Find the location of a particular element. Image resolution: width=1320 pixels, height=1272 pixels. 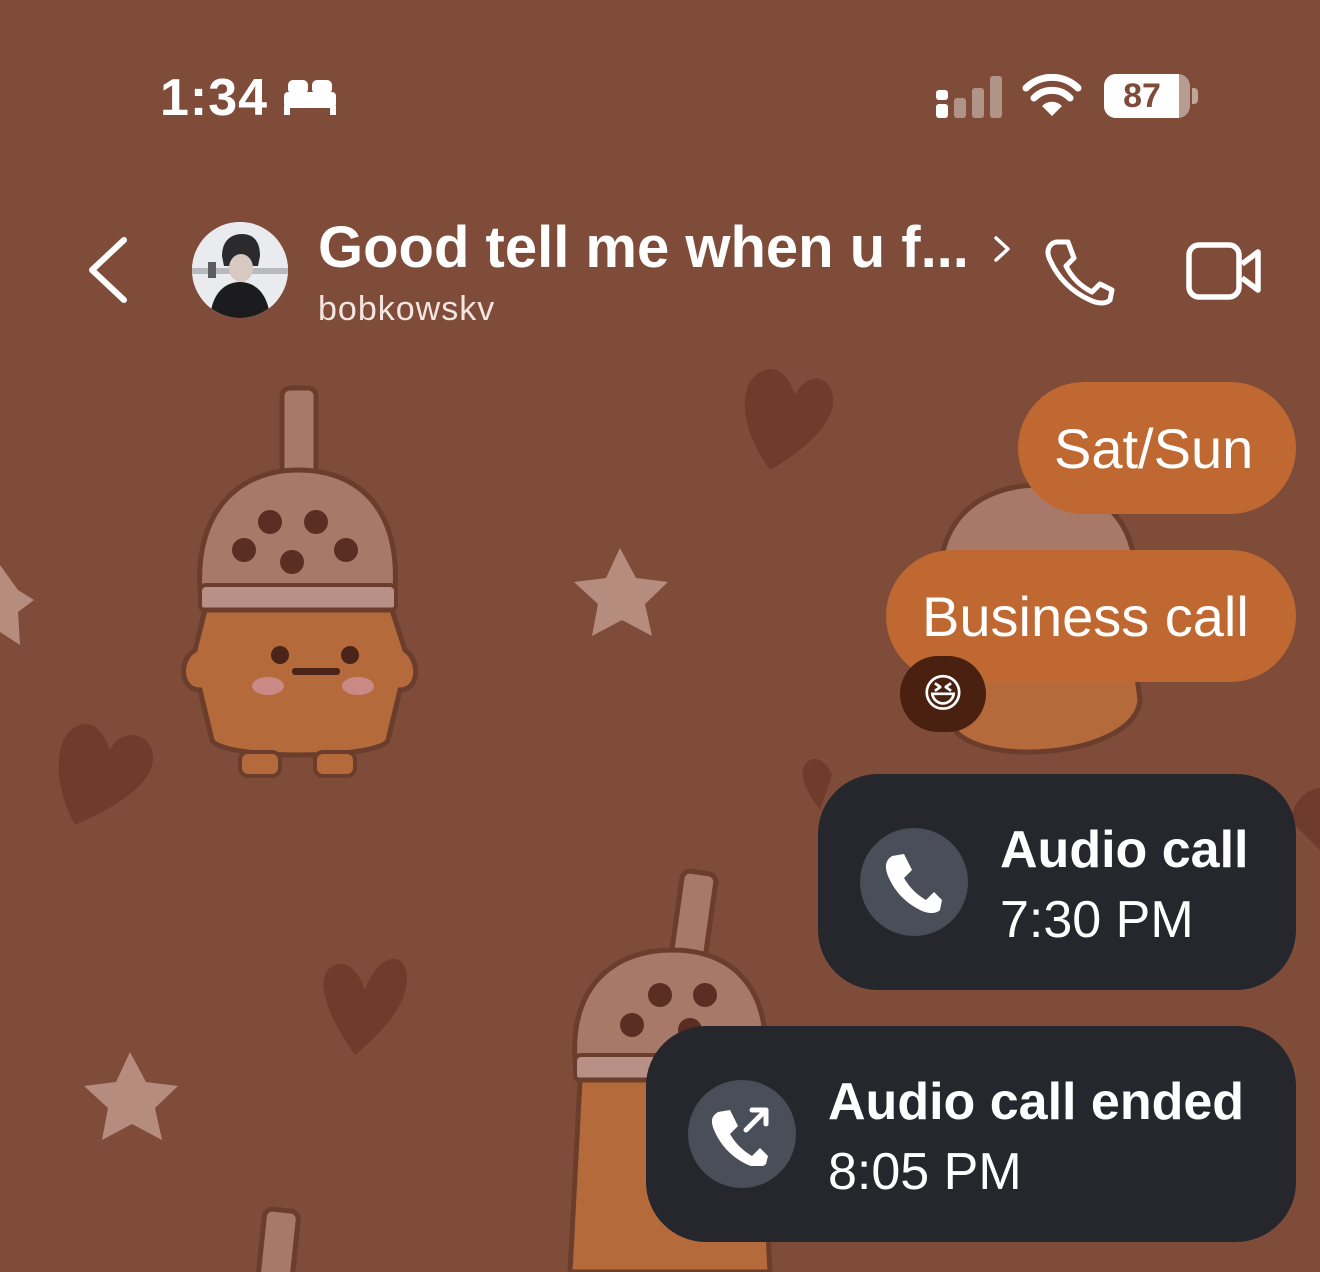

wifi-icon is located at coordinates (1052, 95).